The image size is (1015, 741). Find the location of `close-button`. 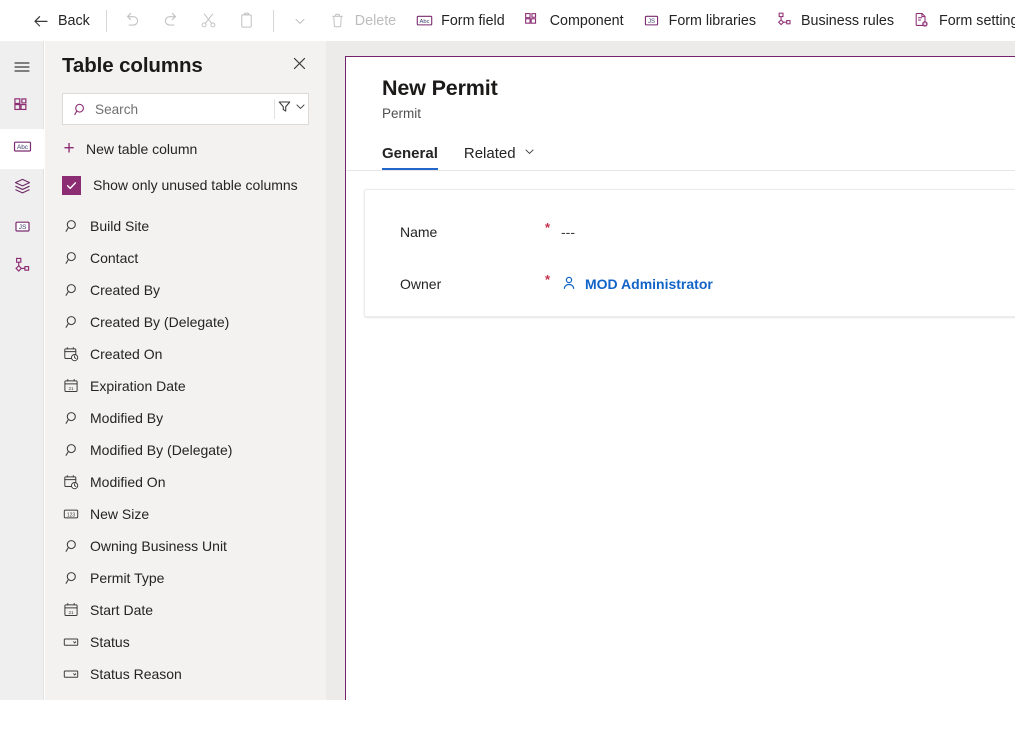

close-button is located at coordinates (299, 66).